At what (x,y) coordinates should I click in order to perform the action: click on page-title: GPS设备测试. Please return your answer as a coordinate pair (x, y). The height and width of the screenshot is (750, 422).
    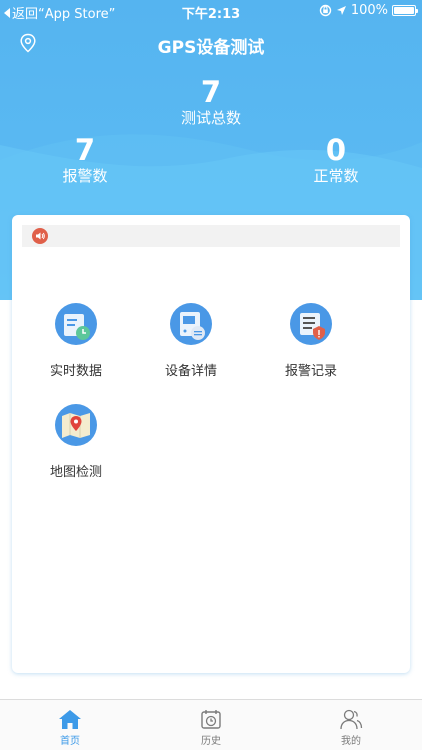
    Looking at the image, I should click on (211, 48).